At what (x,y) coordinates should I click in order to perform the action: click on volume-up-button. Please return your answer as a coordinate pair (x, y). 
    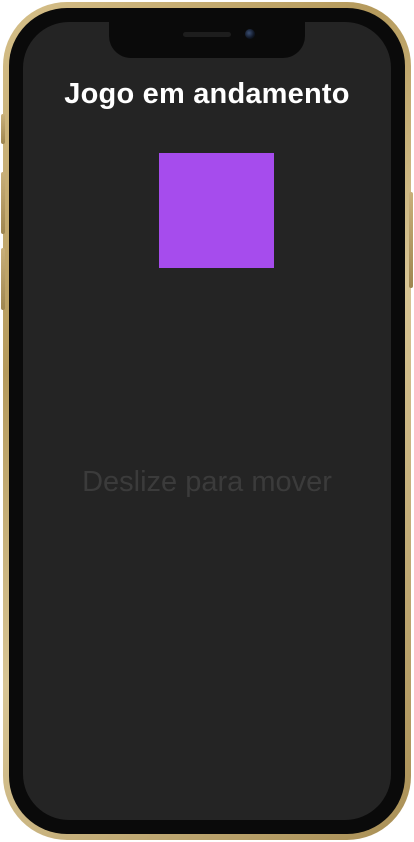
    Looking at the image, I should click on (3, 203).